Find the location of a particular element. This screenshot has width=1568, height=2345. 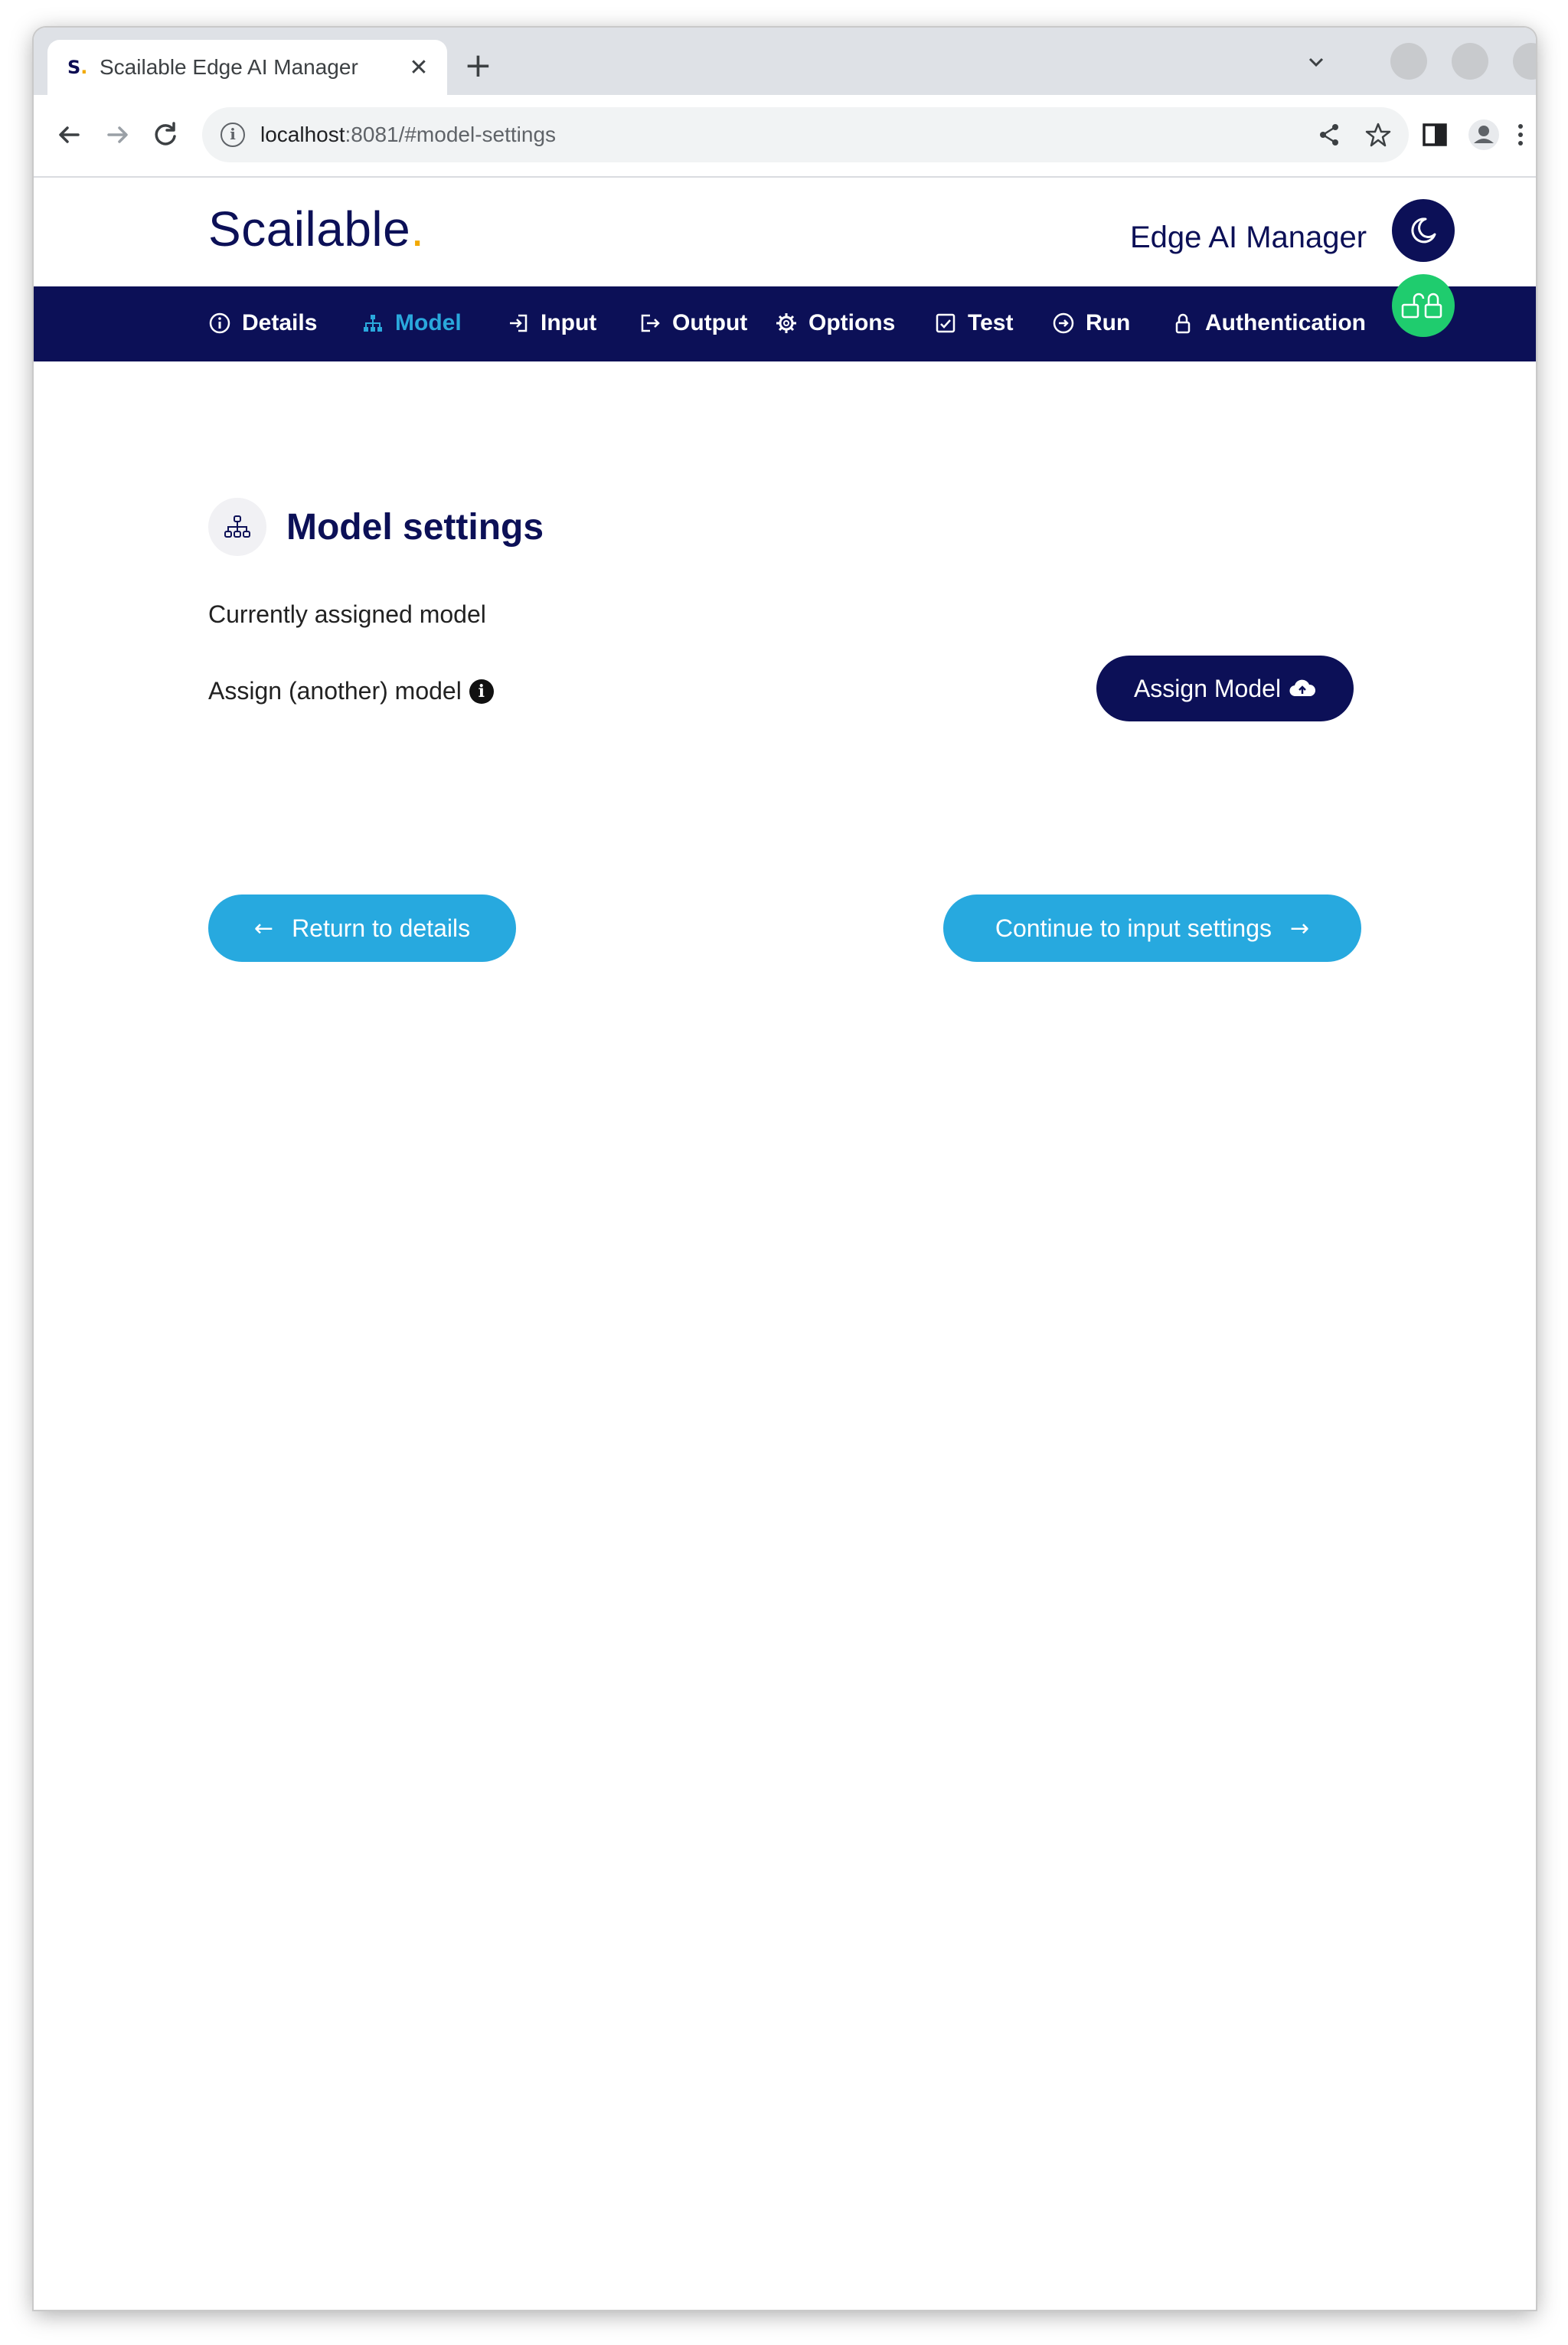

arrow-left-icon: ← is located at coordinates (263, 928).